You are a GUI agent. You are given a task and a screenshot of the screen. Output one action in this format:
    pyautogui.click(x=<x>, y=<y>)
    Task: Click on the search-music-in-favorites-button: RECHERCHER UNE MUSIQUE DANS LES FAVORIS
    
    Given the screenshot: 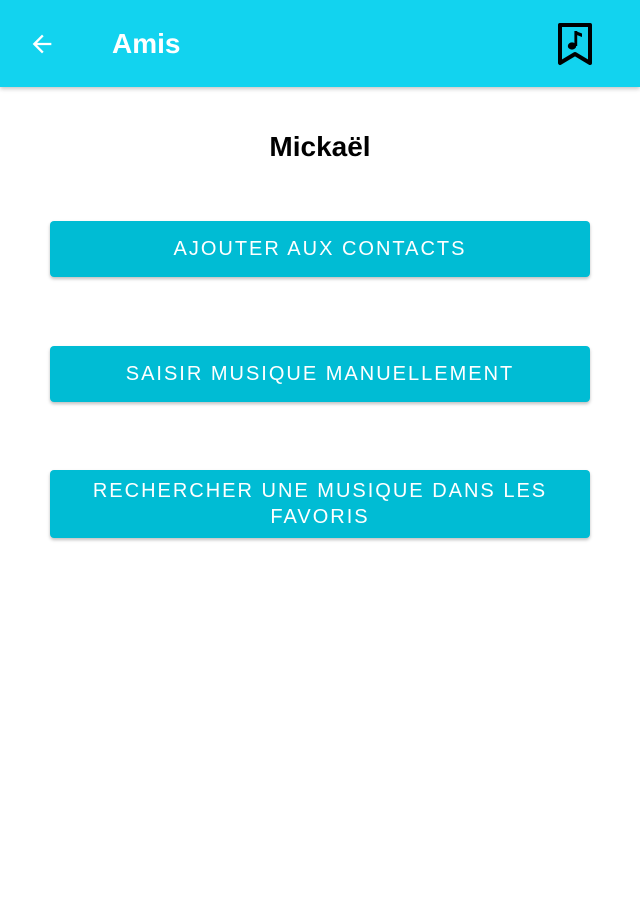 What is the action you would take?
    pyautogui.click(x=320, y=504)
    